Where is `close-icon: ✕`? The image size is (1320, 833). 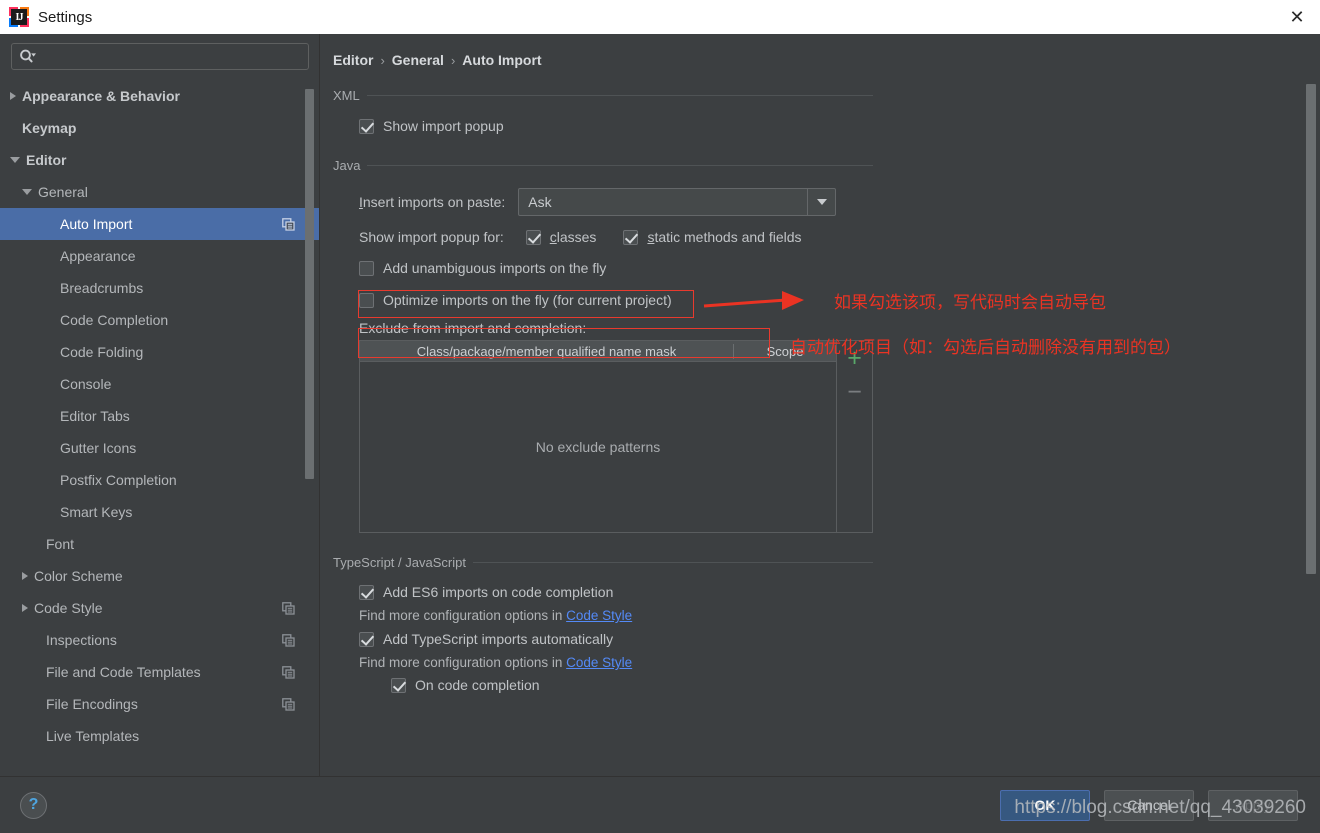
close-icon: ✕ is located at coordinates (1297, 17).